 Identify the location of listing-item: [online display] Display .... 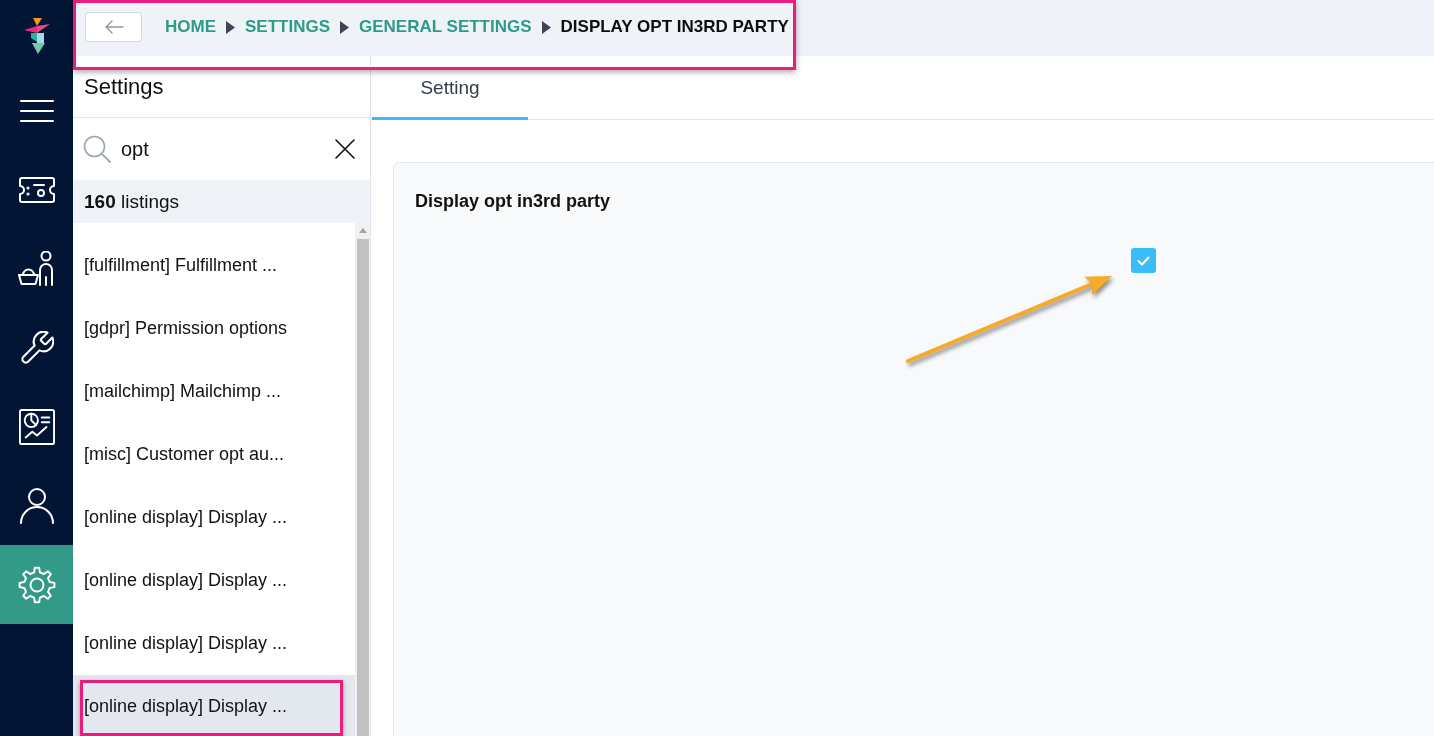
(214, 705).